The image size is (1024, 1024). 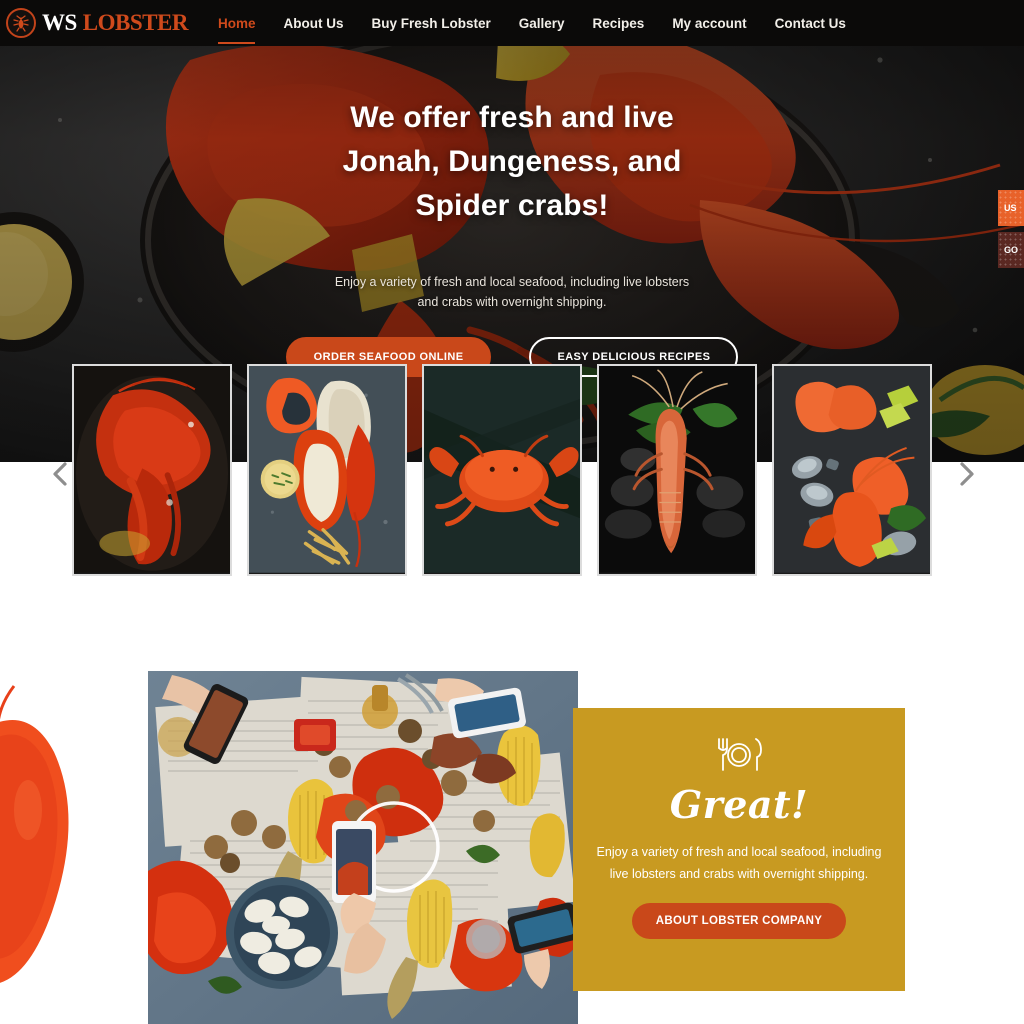 I want to click on side-tab-usa: US, so click(x=1011, y=208).